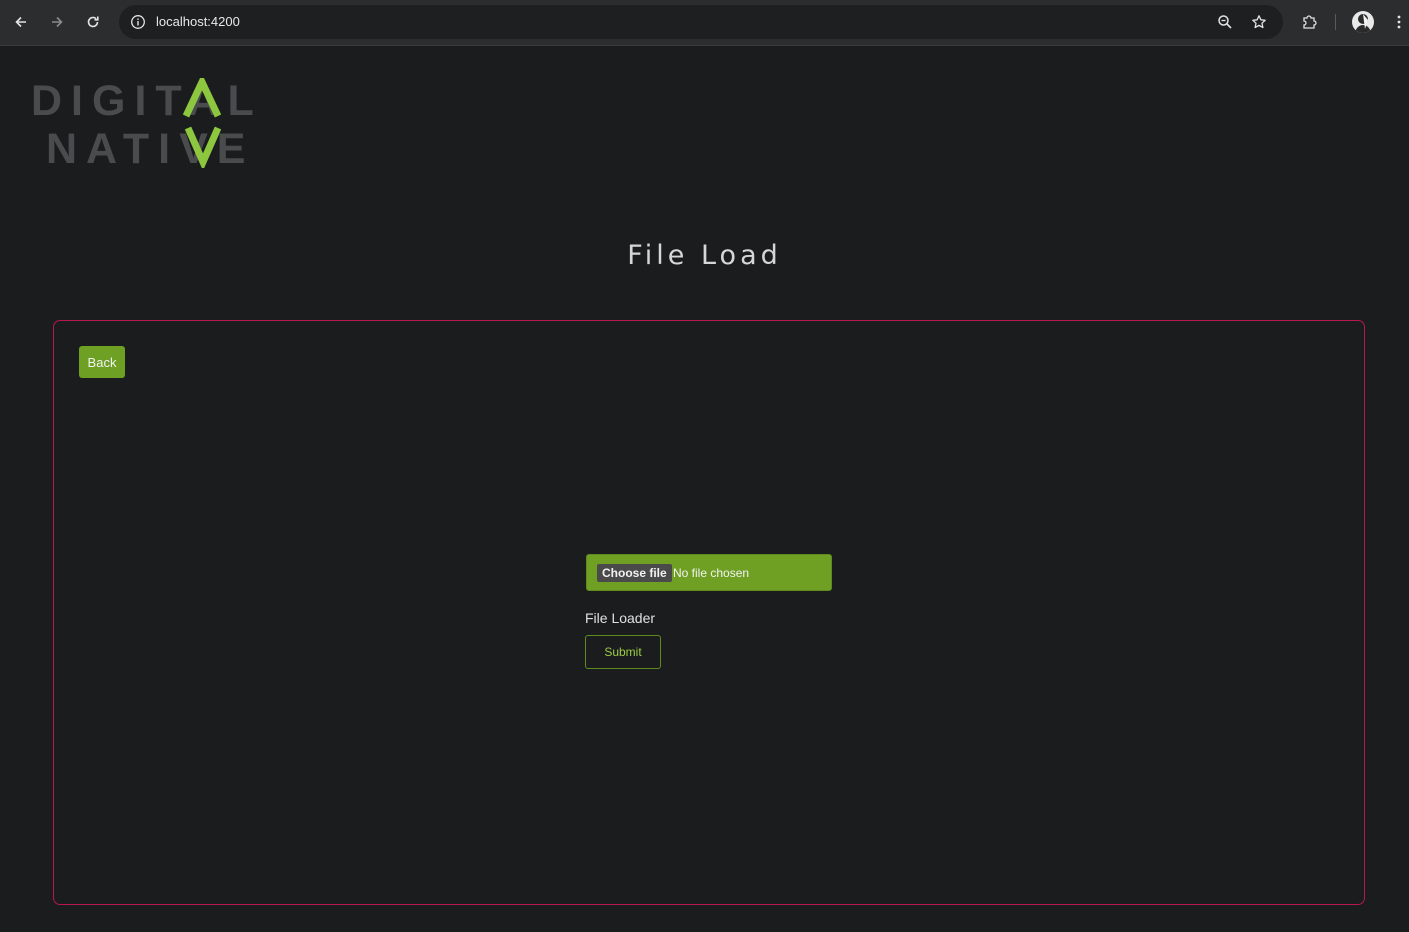 This screenshot has height=932, width=1409. I want to click on logo-line1: DIGITAL, so click(146, 101).